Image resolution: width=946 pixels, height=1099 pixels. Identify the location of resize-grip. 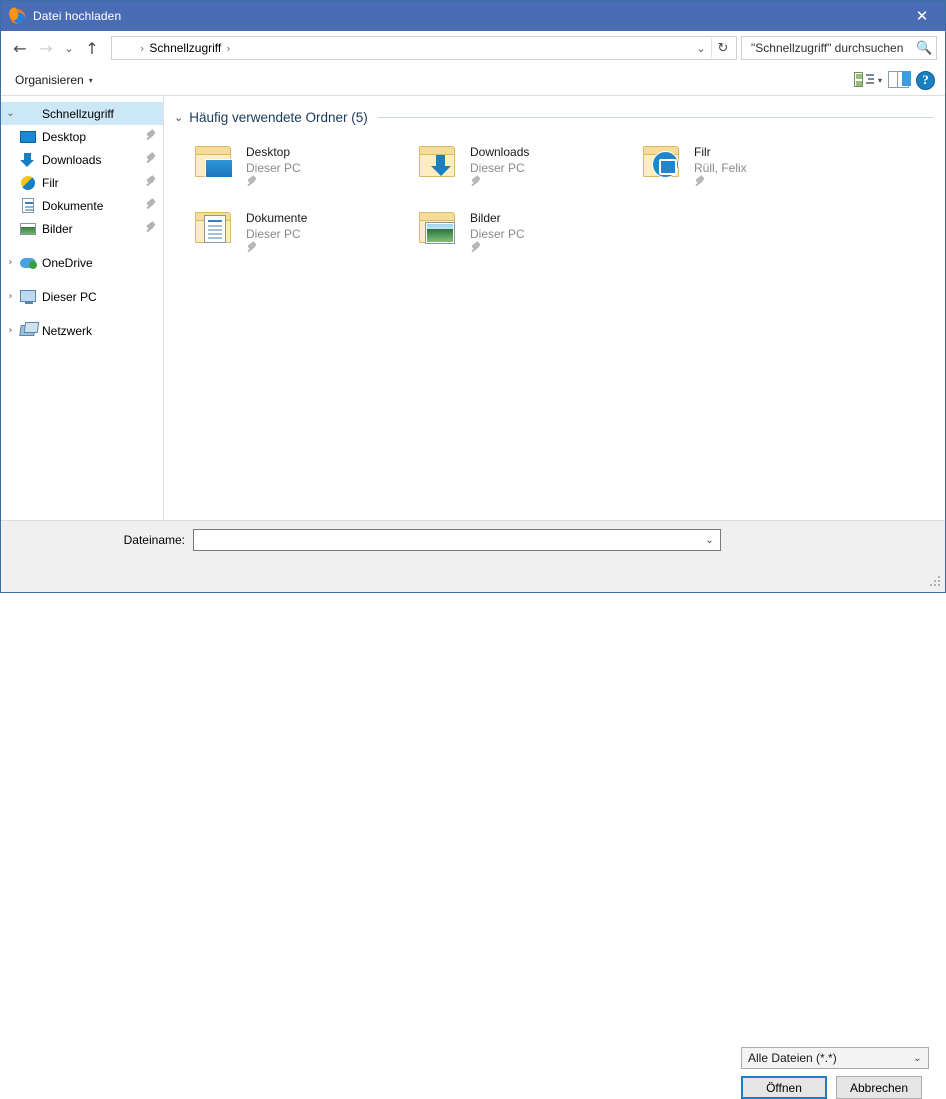
(935, 582).